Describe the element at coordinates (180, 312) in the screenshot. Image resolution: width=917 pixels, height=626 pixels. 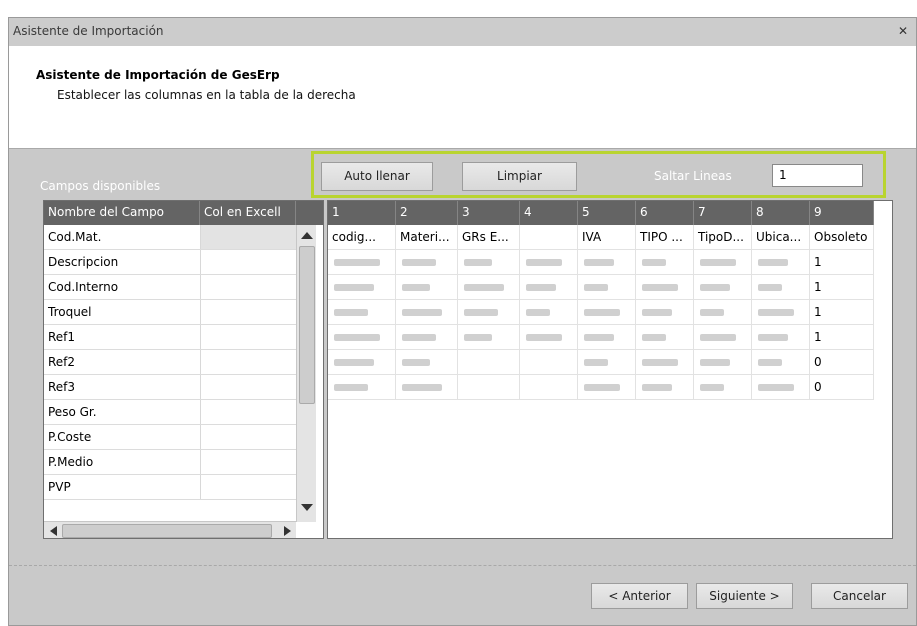
I see `field-row: Troquel0` at that location.